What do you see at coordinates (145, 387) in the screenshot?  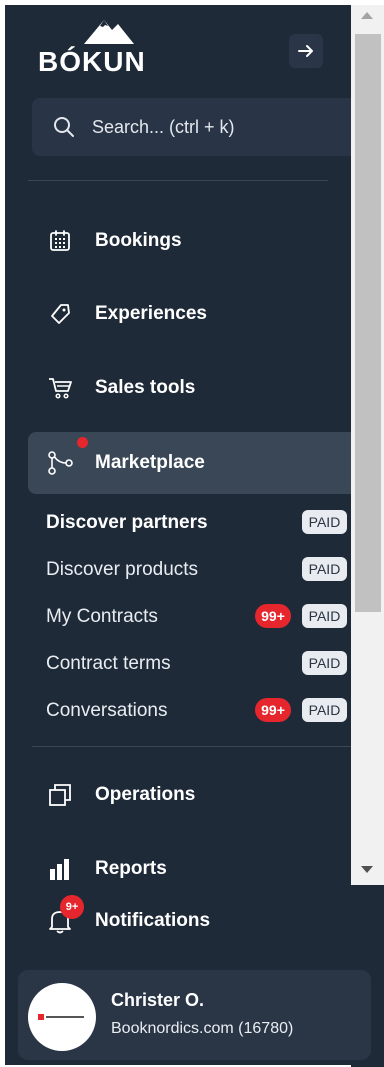 I see `nav-item-label: Sales tools` at bounding box center [145, 387].